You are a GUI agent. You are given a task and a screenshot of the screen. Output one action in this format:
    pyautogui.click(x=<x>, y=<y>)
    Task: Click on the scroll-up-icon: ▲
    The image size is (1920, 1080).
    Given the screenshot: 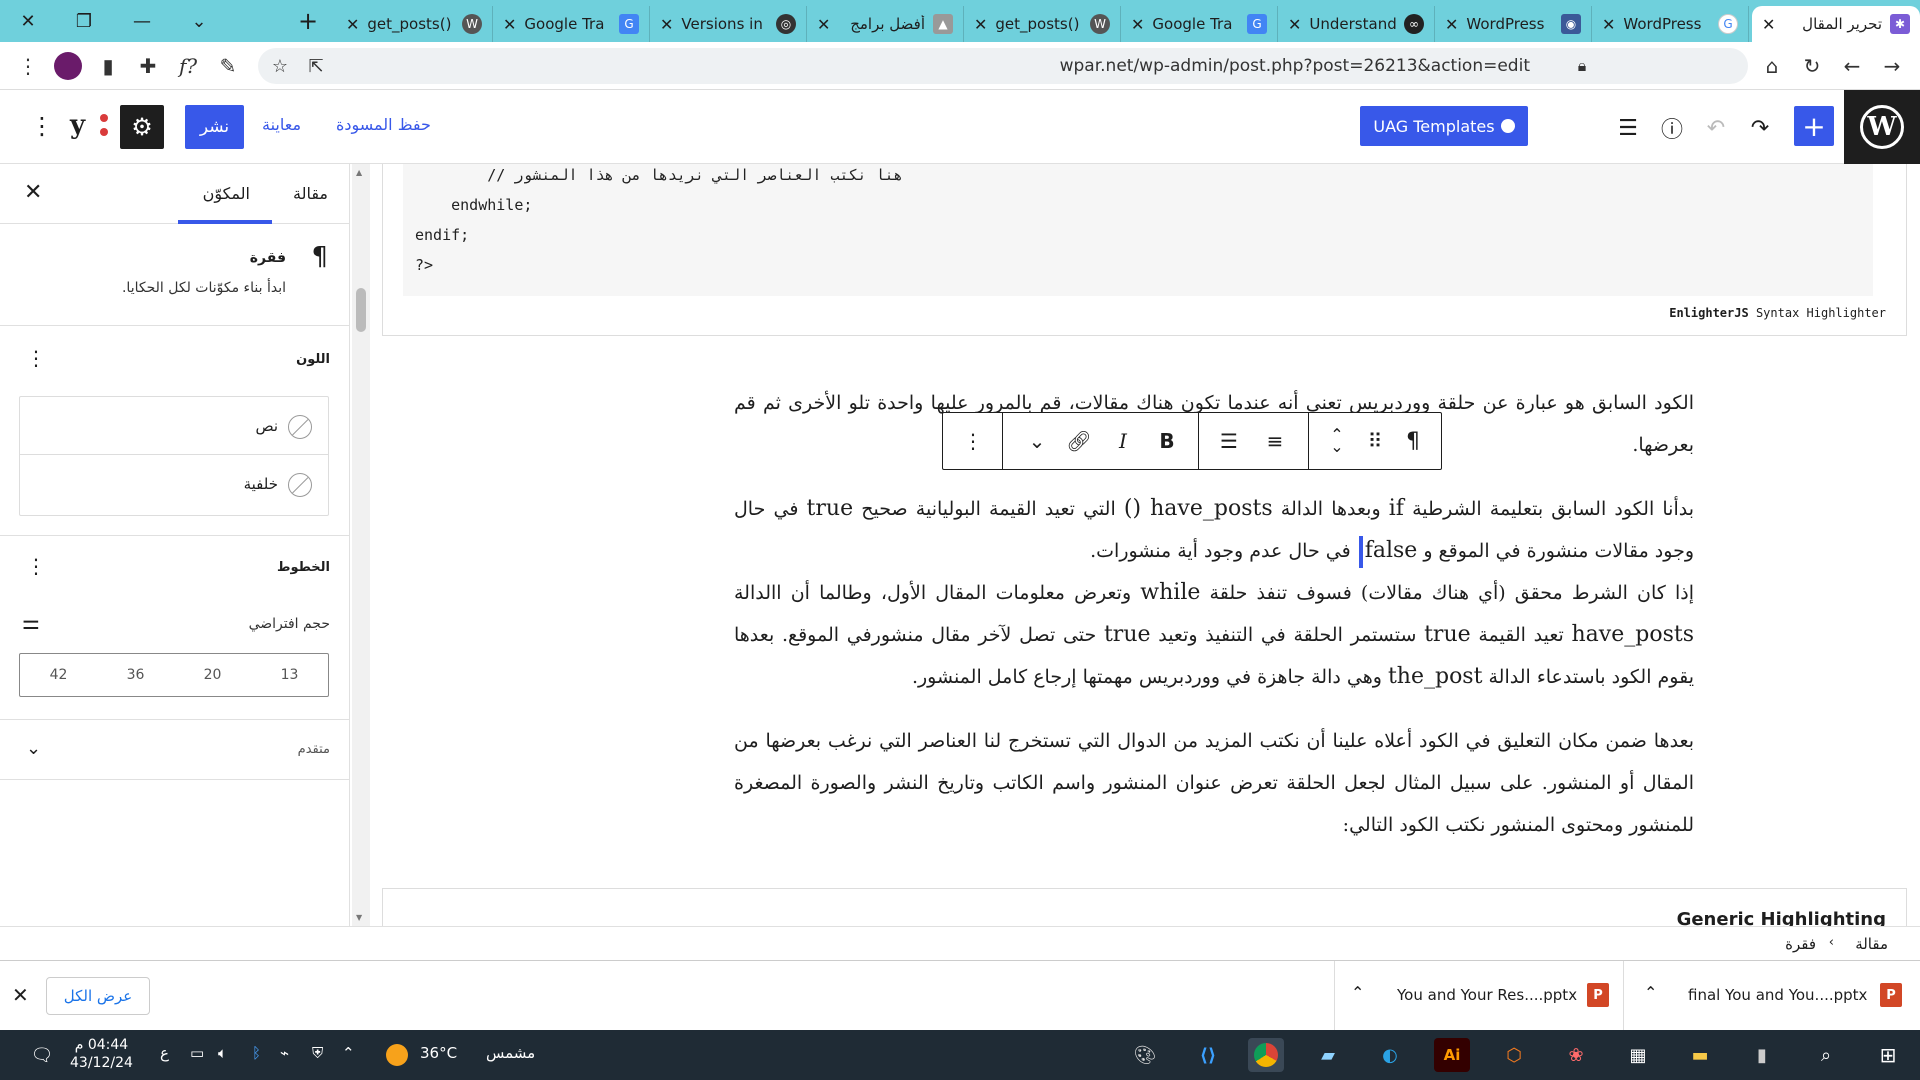 What is the action you would take?
    pyautogui.click(x=359, y=172)
    